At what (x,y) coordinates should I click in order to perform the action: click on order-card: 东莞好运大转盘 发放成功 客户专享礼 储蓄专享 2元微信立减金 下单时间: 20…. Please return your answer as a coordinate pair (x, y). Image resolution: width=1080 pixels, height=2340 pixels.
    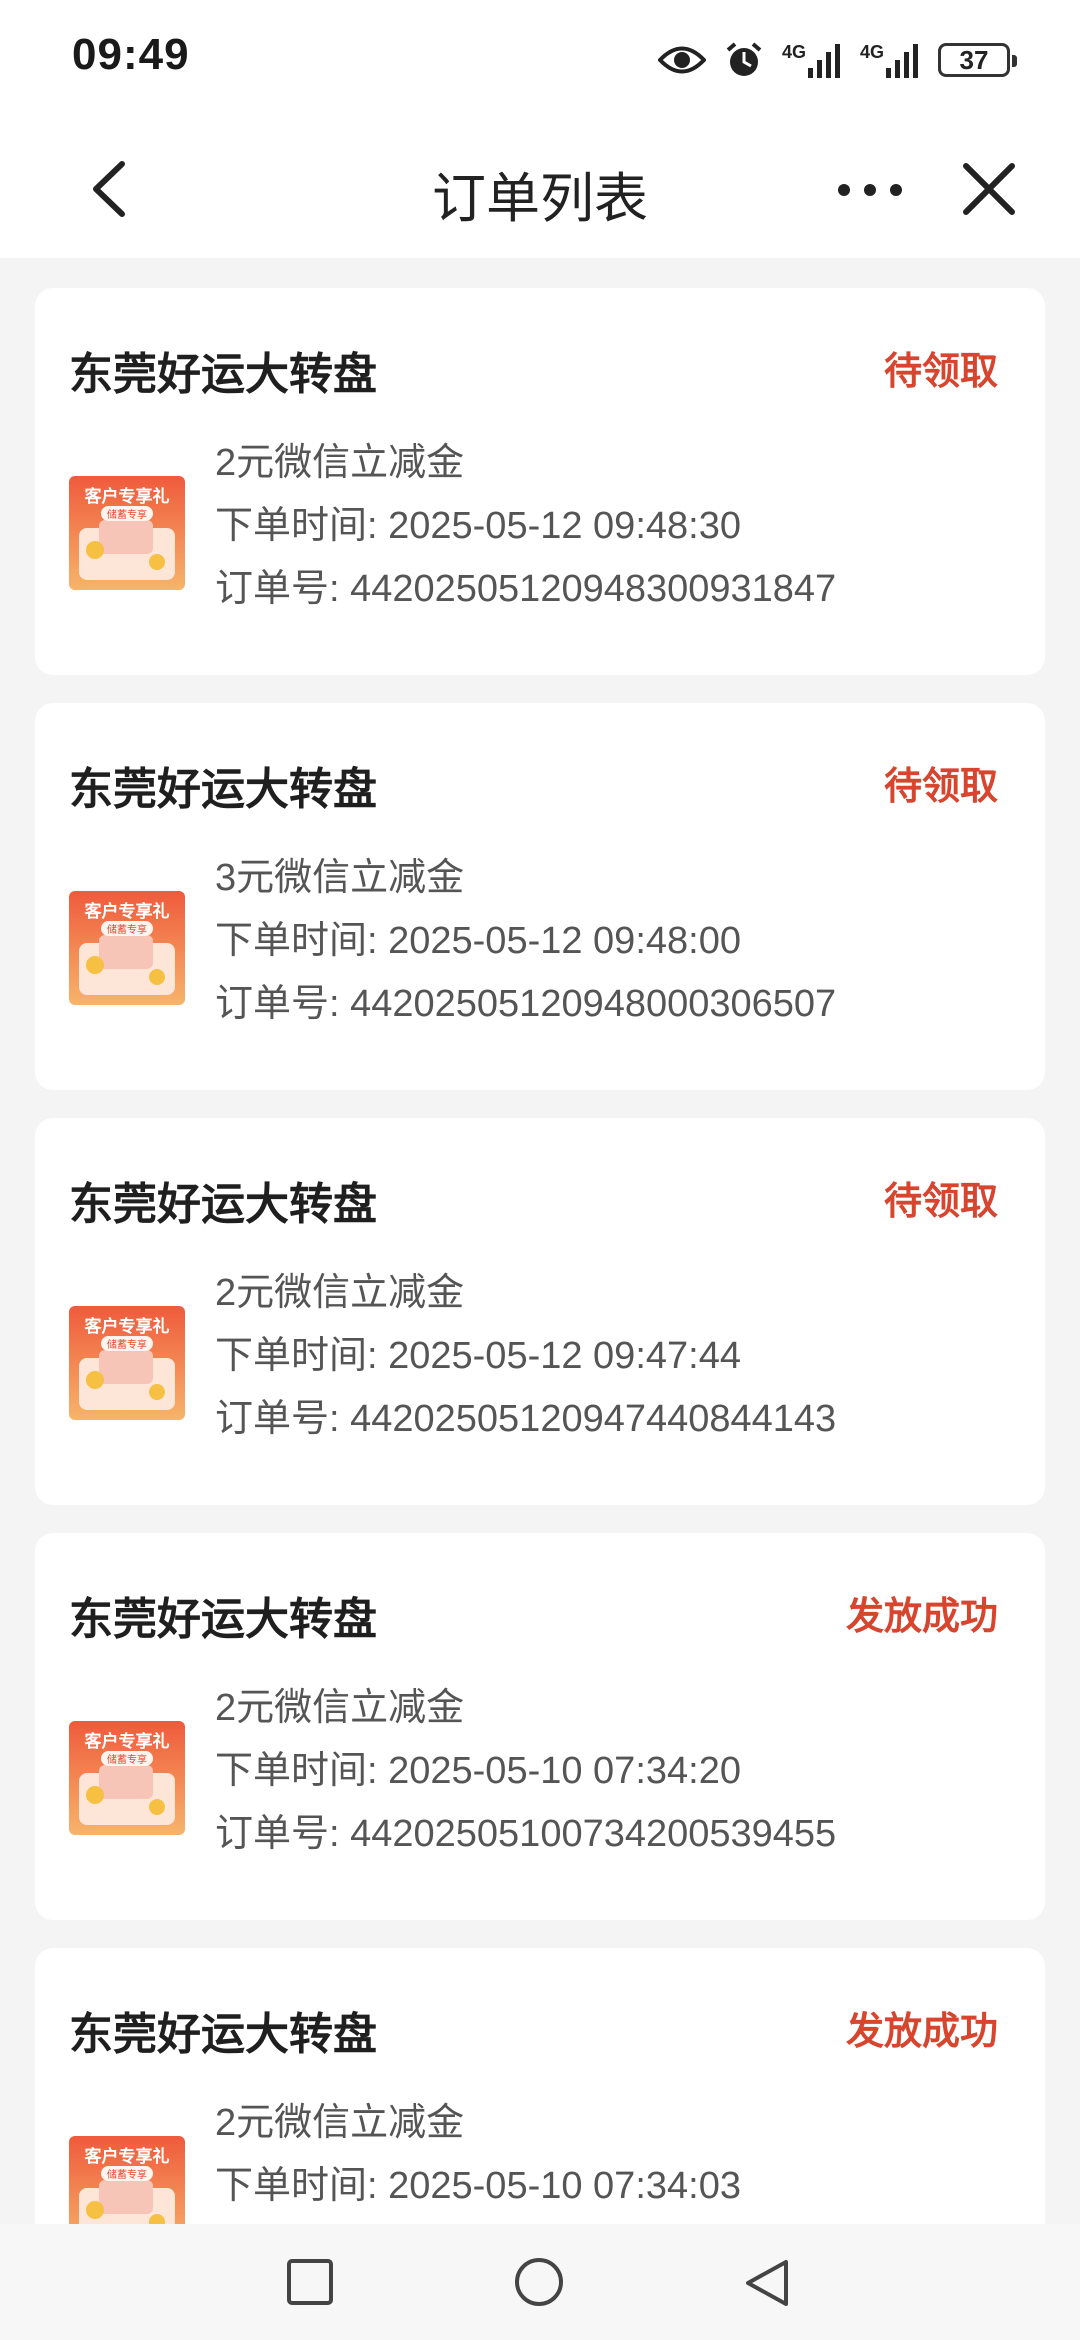
    Looking at the image, I should click on (540, 2086).